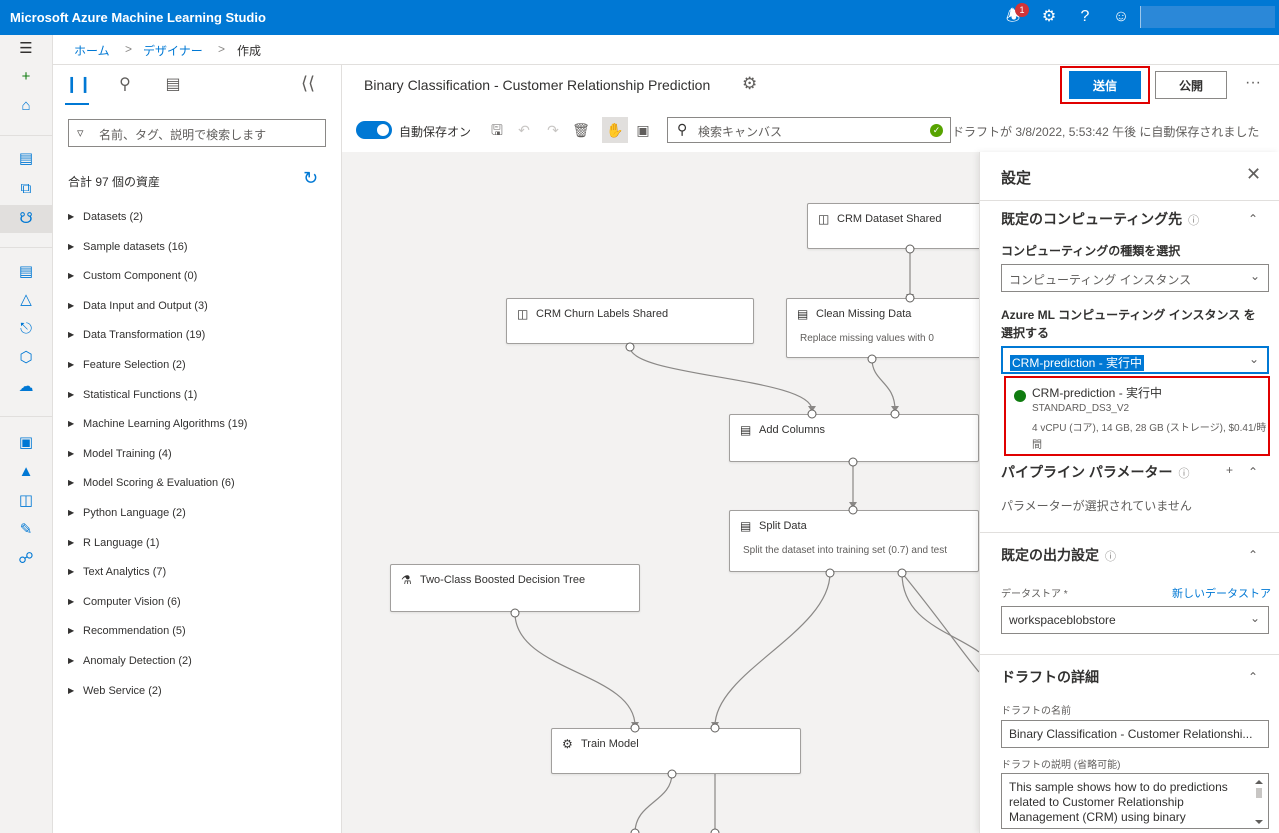  Describe the element at coordinates (809, 130) in the screenshot. I see `canvas-search-input: ⚲ 検索キャンバス ✓` at that location.